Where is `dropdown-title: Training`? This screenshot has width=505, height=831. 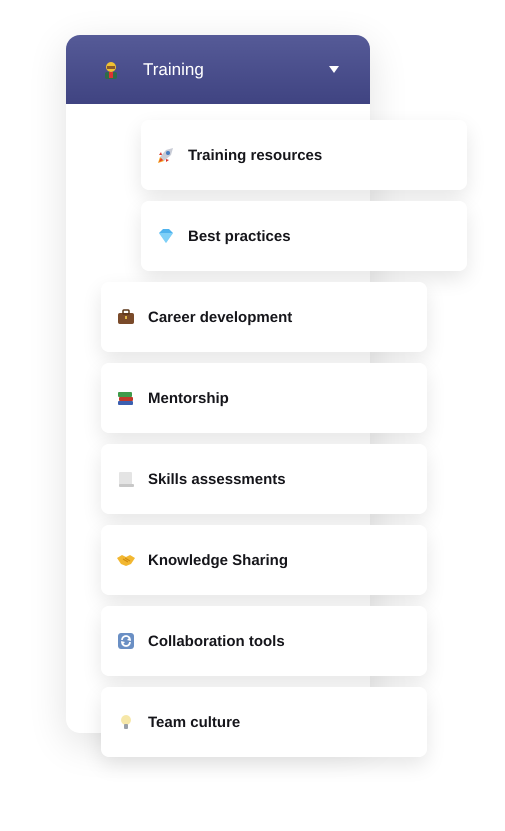 dropdown-title: Training is located at coordinates (174, 70).